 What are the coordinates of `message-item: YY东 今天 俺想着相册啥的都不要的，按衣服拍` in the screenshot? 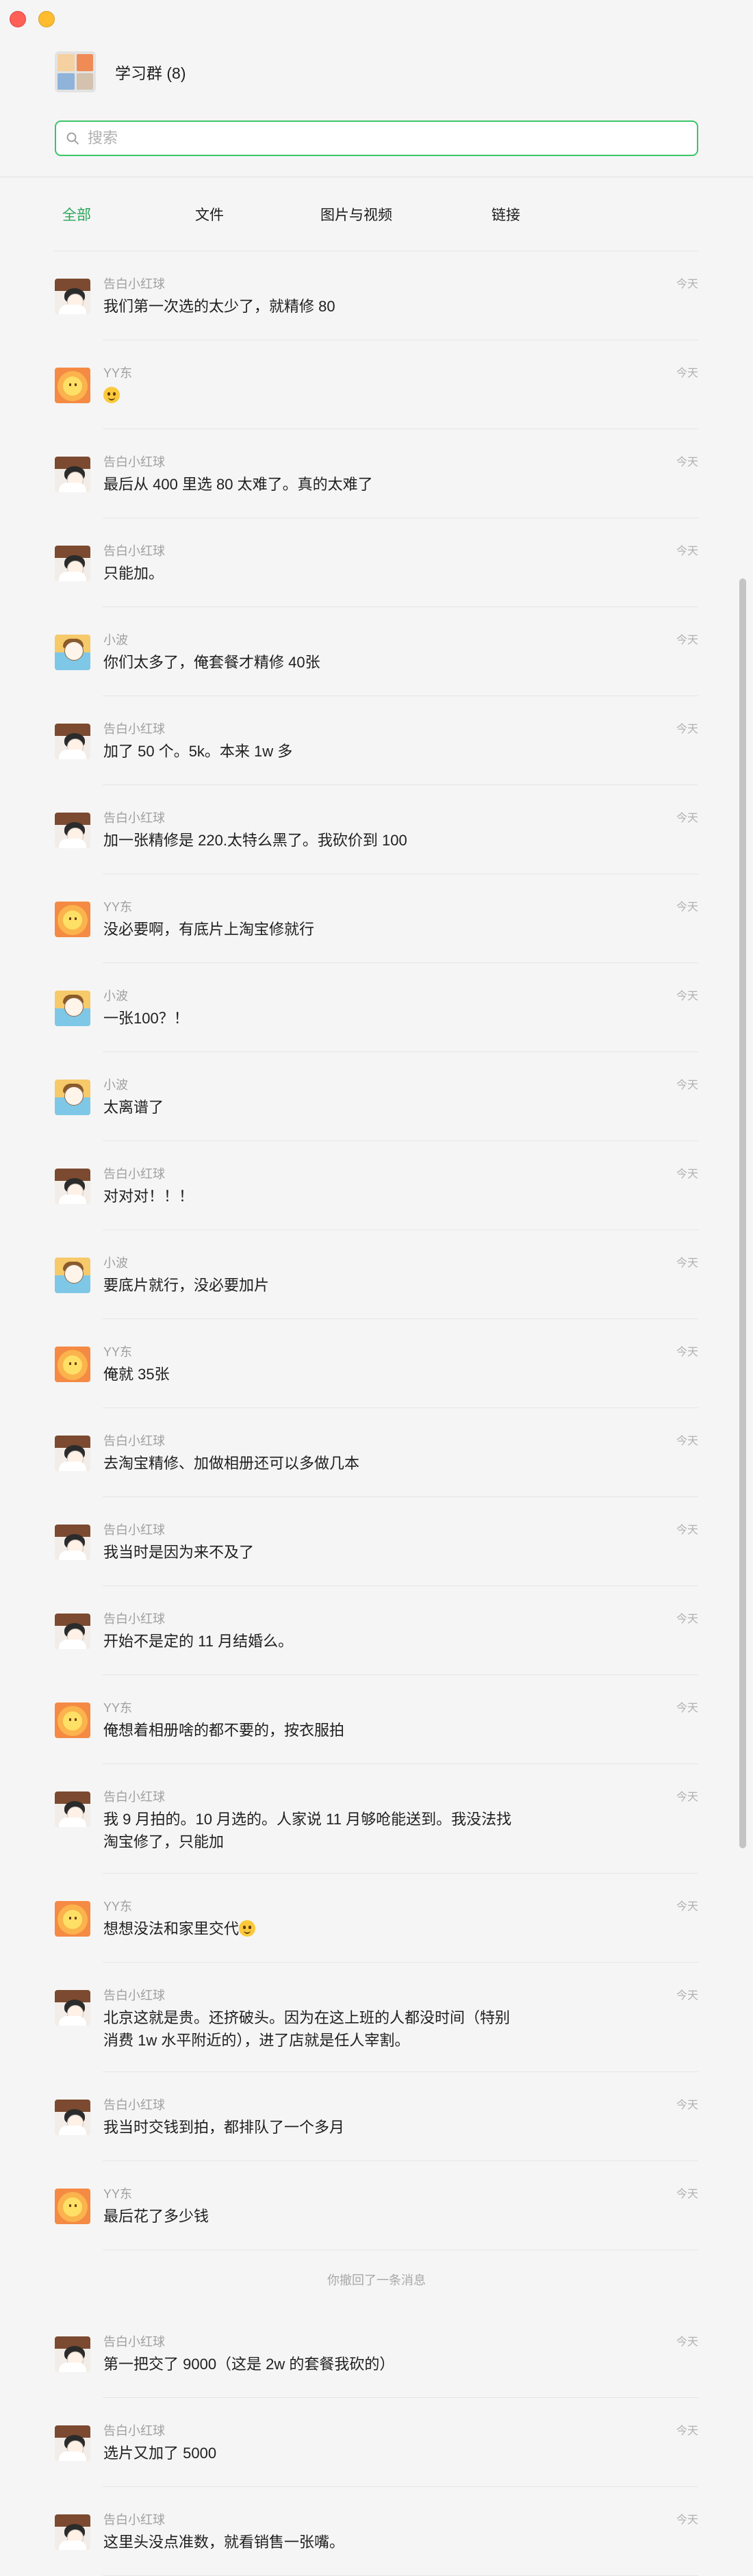 It's located at (376, 1719).